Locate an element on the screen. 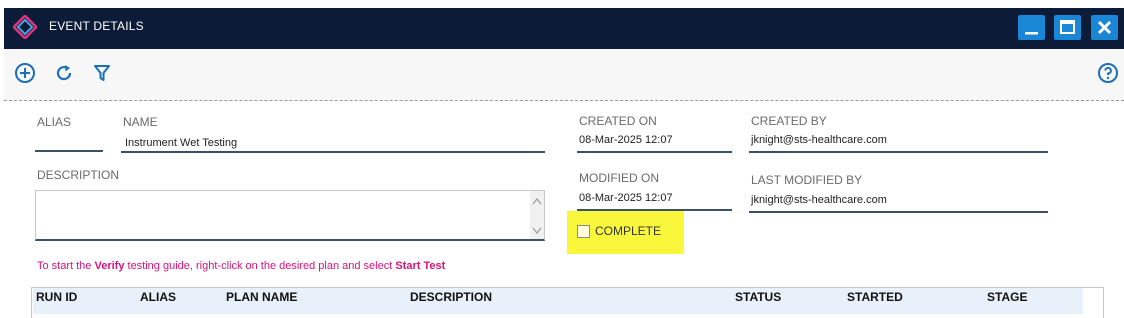 The width and height of the screenshot is (1124, 318). modified-on-label: MODIFIED ON is located at coordinates (619, 178).